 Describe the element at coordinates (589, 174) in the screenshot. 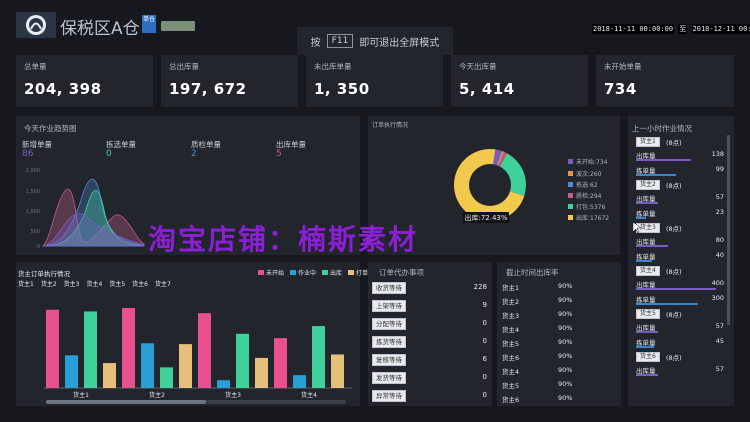

I see `legend-label: 波次:260` at that location.